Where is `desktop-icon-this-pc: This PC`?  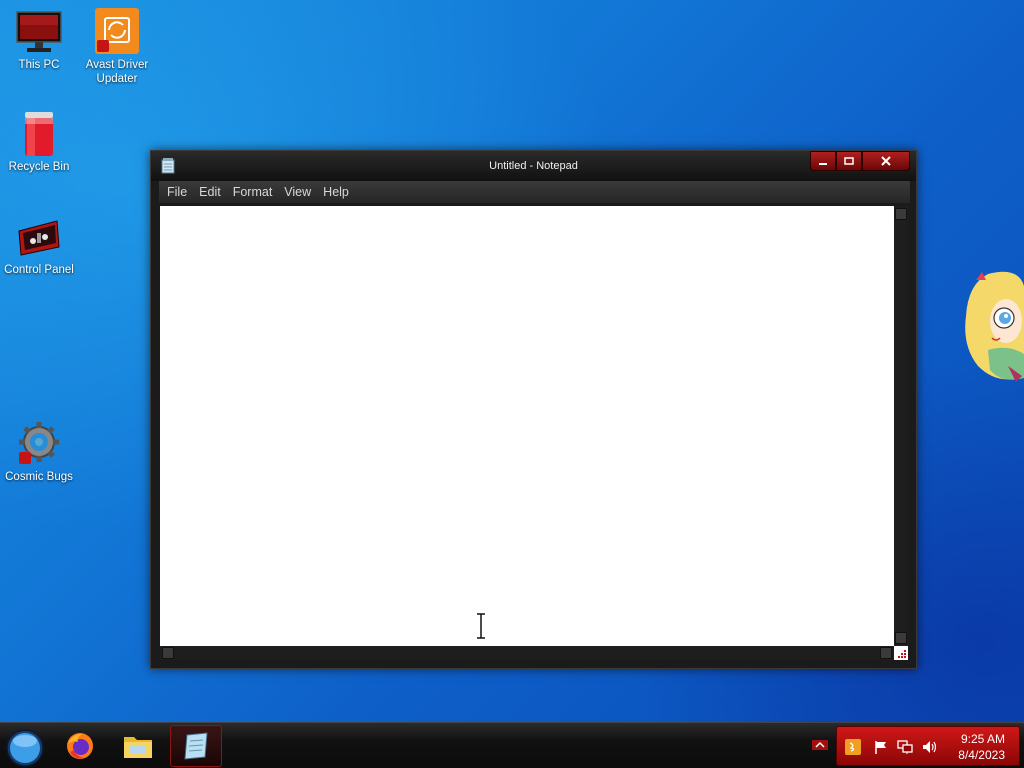 desktop-icon-this-pc: This PC is located at coordinates (39, 40).